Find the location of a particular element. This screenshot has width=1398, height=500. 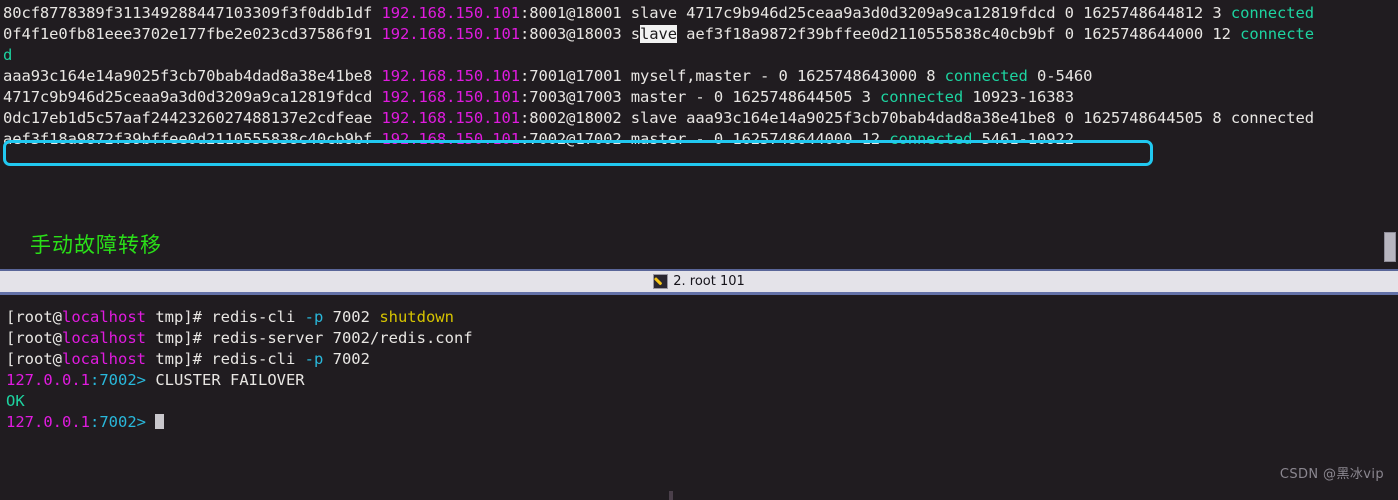

terminal-text-run: 0f4f1e0fb81eee3702e177fbe2e023cd37586f91 is located at coordinates (192, 34).